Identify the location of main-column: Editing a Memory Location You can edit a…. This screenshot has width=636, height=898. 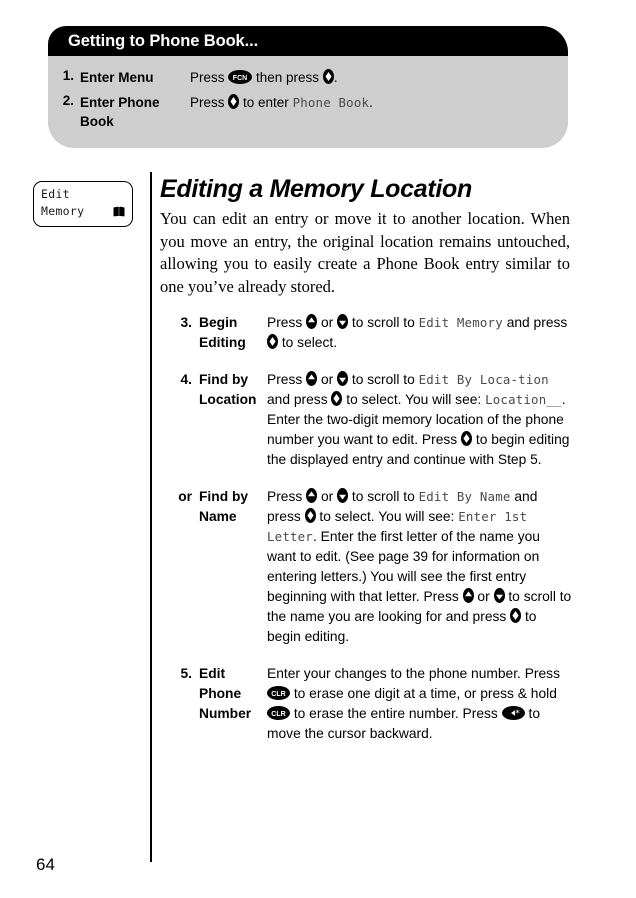
(365, 236).